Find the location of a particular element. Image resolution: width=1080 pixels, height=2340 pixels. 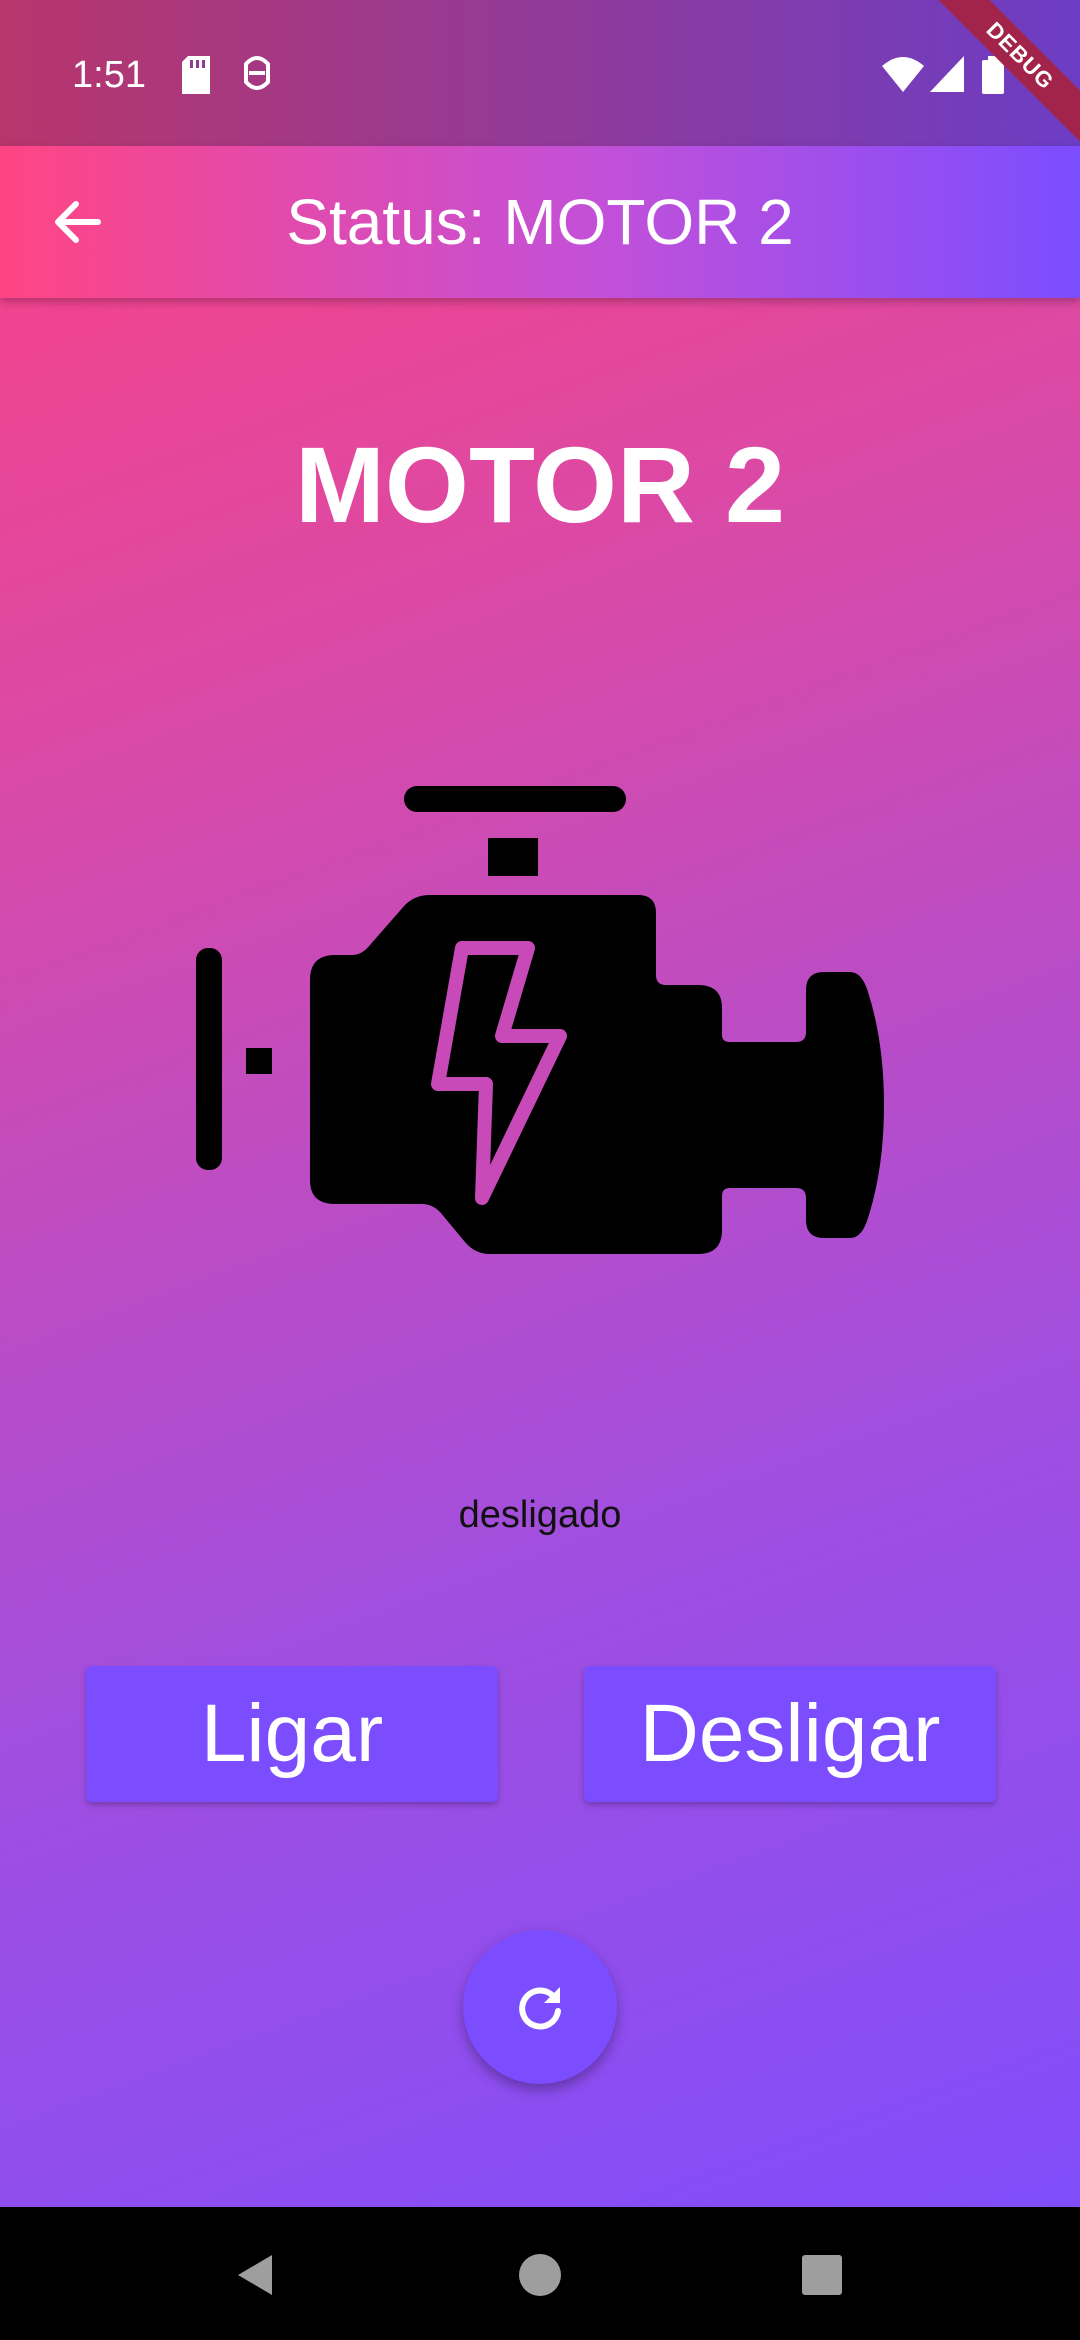

desligar-button: Desligar is located at coordinates (790, 1734).